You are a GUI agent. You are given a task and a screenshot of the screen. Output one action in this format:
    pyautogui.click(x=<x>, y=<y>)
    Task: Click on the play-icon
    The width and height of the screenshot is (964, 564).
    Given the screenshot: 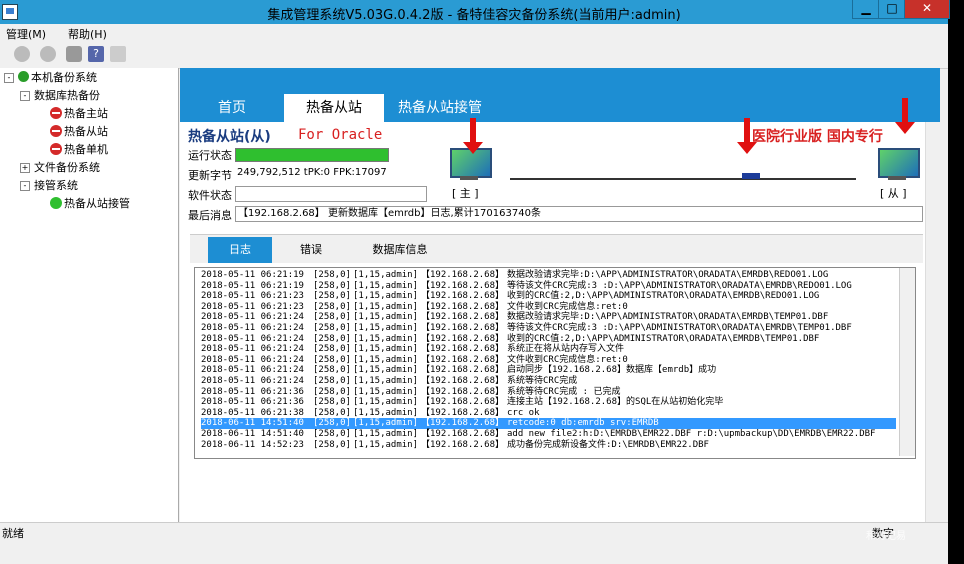 What is the action you would take?
    pyautogui.click(x=23, y=76)
    